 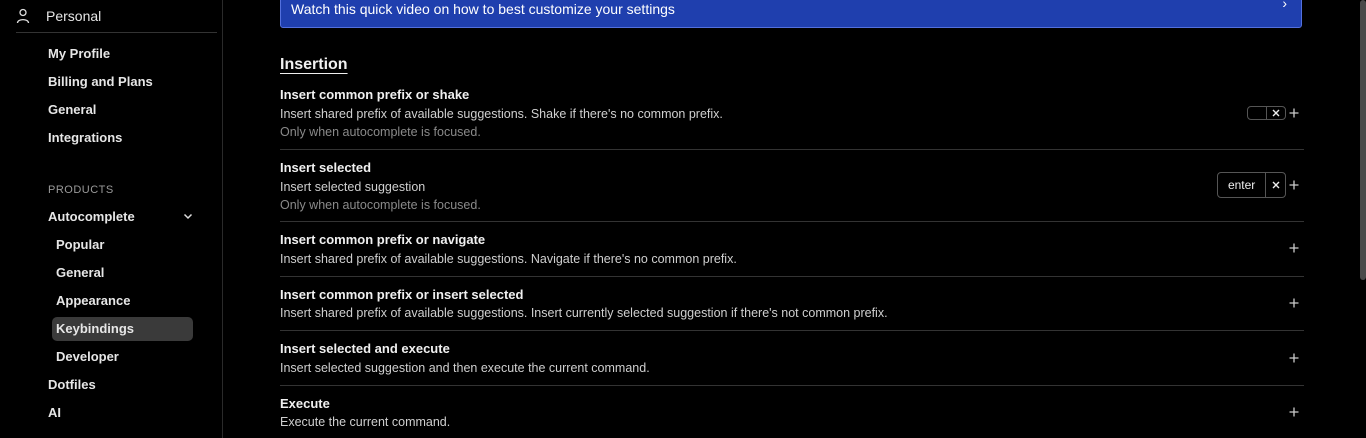 I want to click on sidebar-item-autocomplete: Autocomplete, so click(x=91, y=216).